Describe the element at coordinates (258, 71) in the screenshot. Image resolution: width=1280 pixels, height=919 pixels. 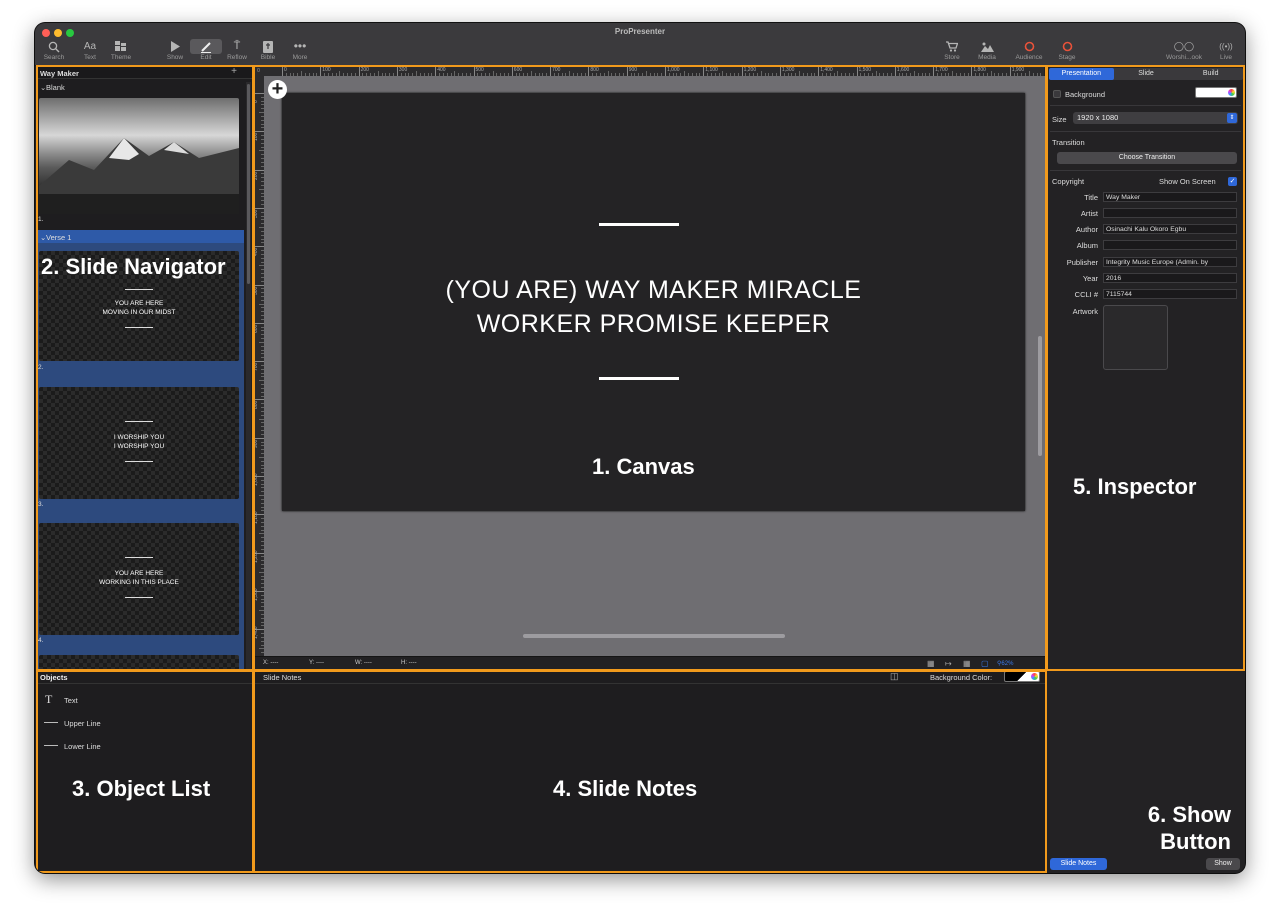
I see `ruler-corner: 0` at that location.